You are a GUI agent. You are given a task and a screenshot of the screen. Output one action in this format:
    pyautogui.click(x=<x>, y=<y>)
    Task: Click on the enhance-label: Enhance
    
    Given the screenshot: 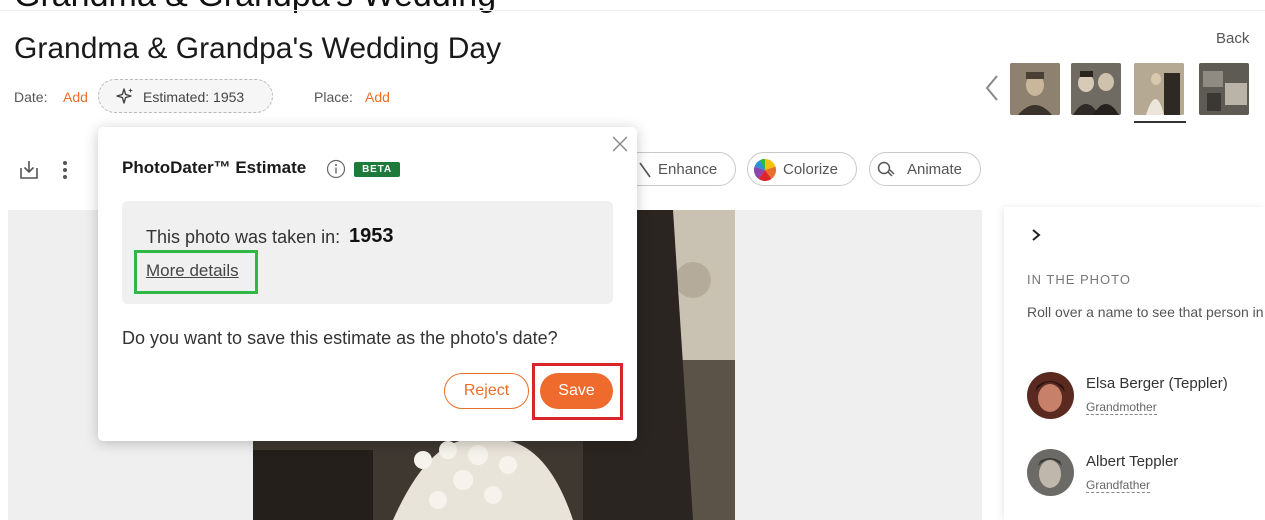 What is the action you would take?
    pyautogui.click(x=688, y=169)
    